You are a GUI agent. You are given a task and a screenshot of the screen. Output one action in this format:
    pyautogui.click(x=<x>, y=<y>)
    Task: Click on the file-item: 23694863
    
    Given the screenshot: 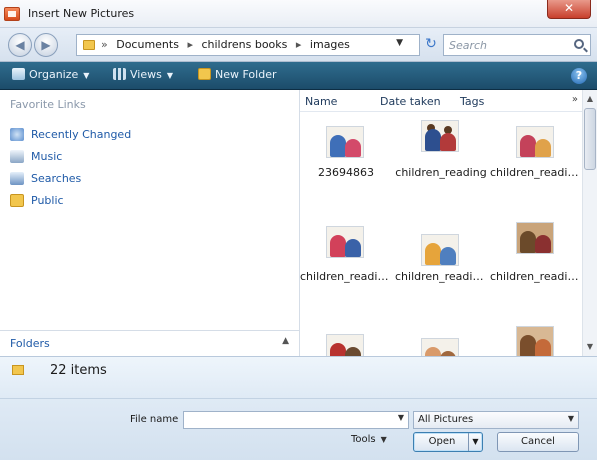 What is the action you would take?
    pyautogui.click(x=346, y=169)
    